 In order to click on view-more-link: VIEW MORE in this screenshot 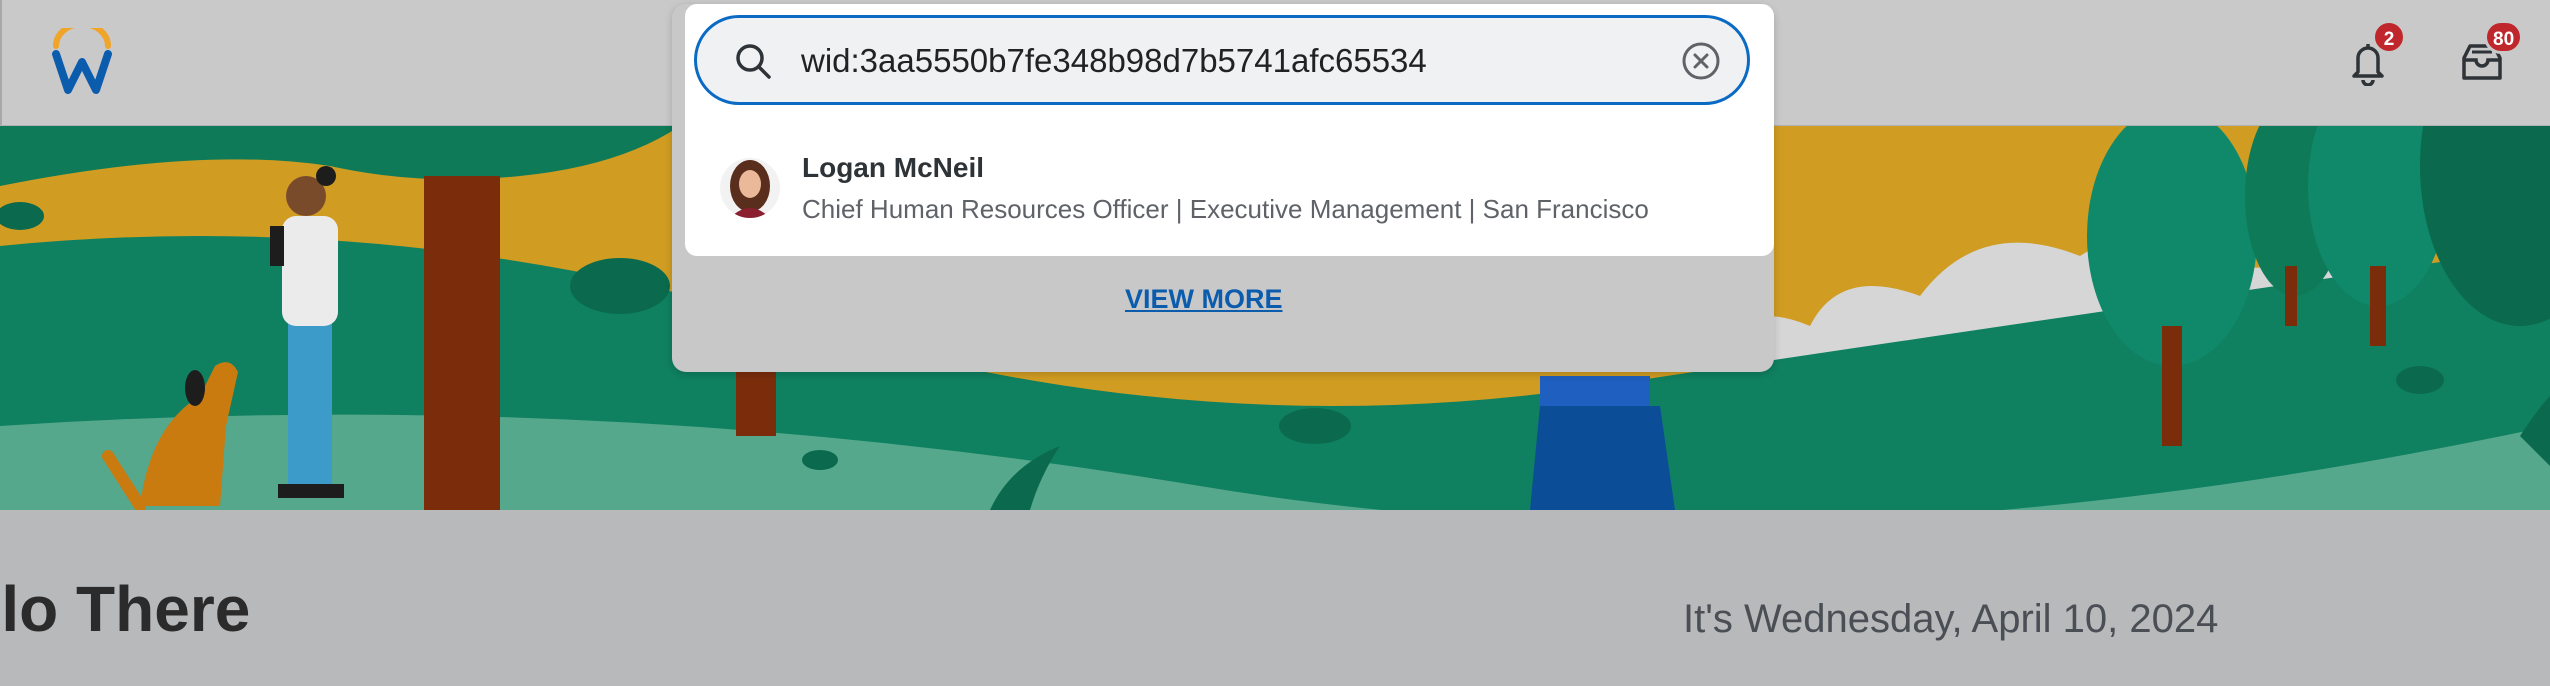, I will do `click(1204, 299)`.